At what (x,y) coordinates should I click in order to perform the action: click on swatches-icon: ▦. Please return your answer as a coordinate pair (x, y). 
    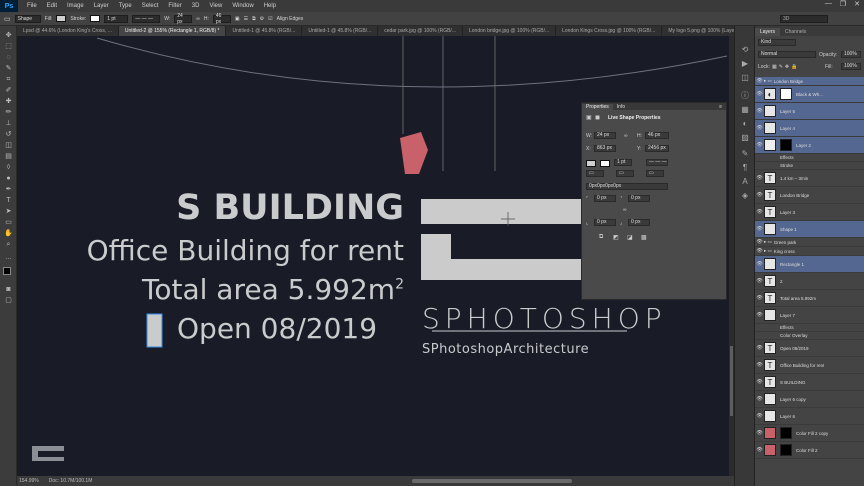
    Looking at the image, I should click on (745, 110).